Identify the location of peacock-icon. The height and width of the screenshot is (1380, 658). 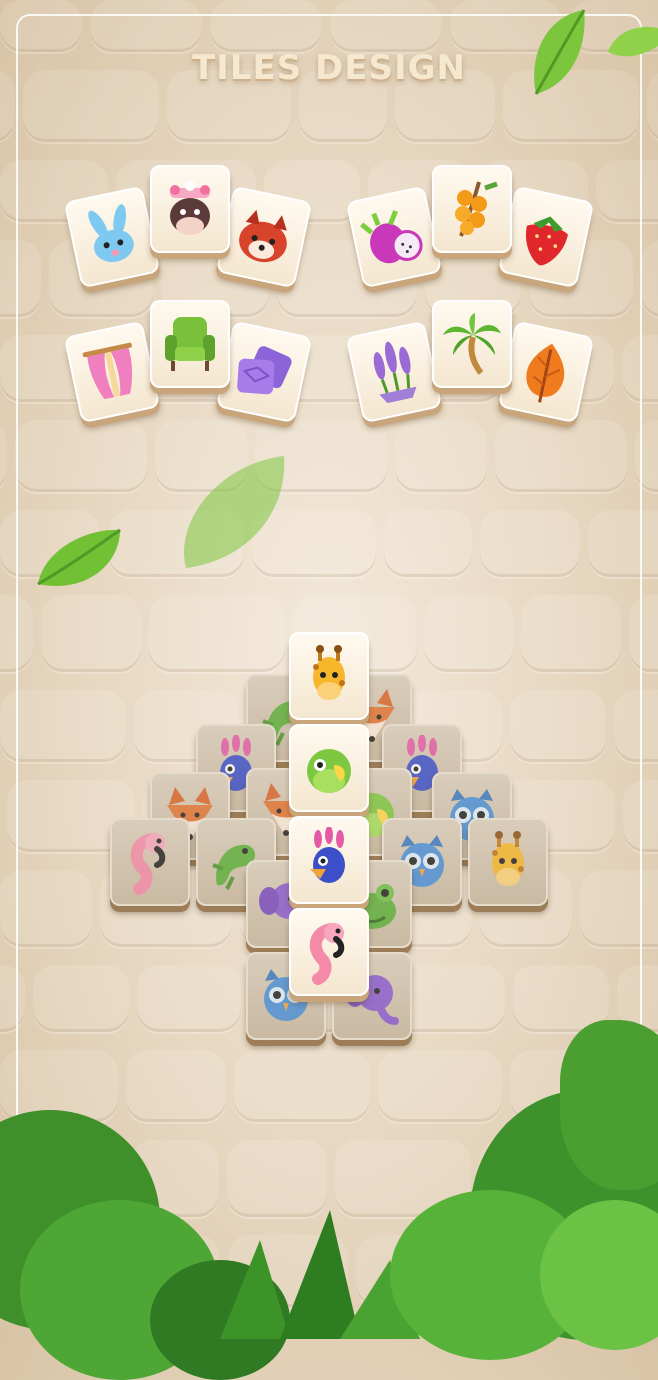
(327, 855).